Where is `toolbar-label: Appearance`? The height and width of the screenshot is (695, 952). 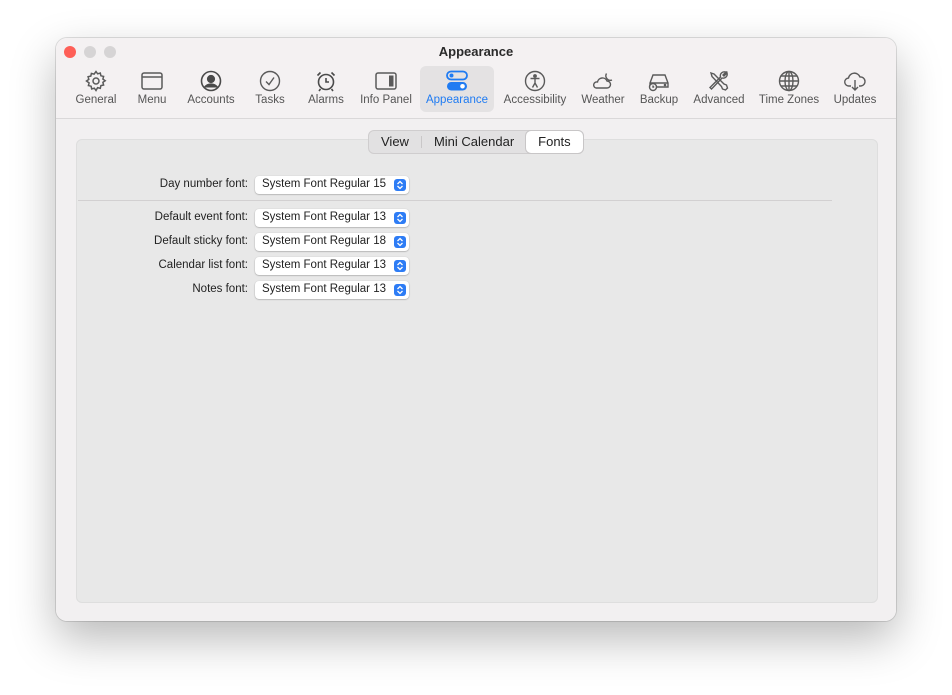 toolbar-label: Appearance is located at coordinates (457, 100).